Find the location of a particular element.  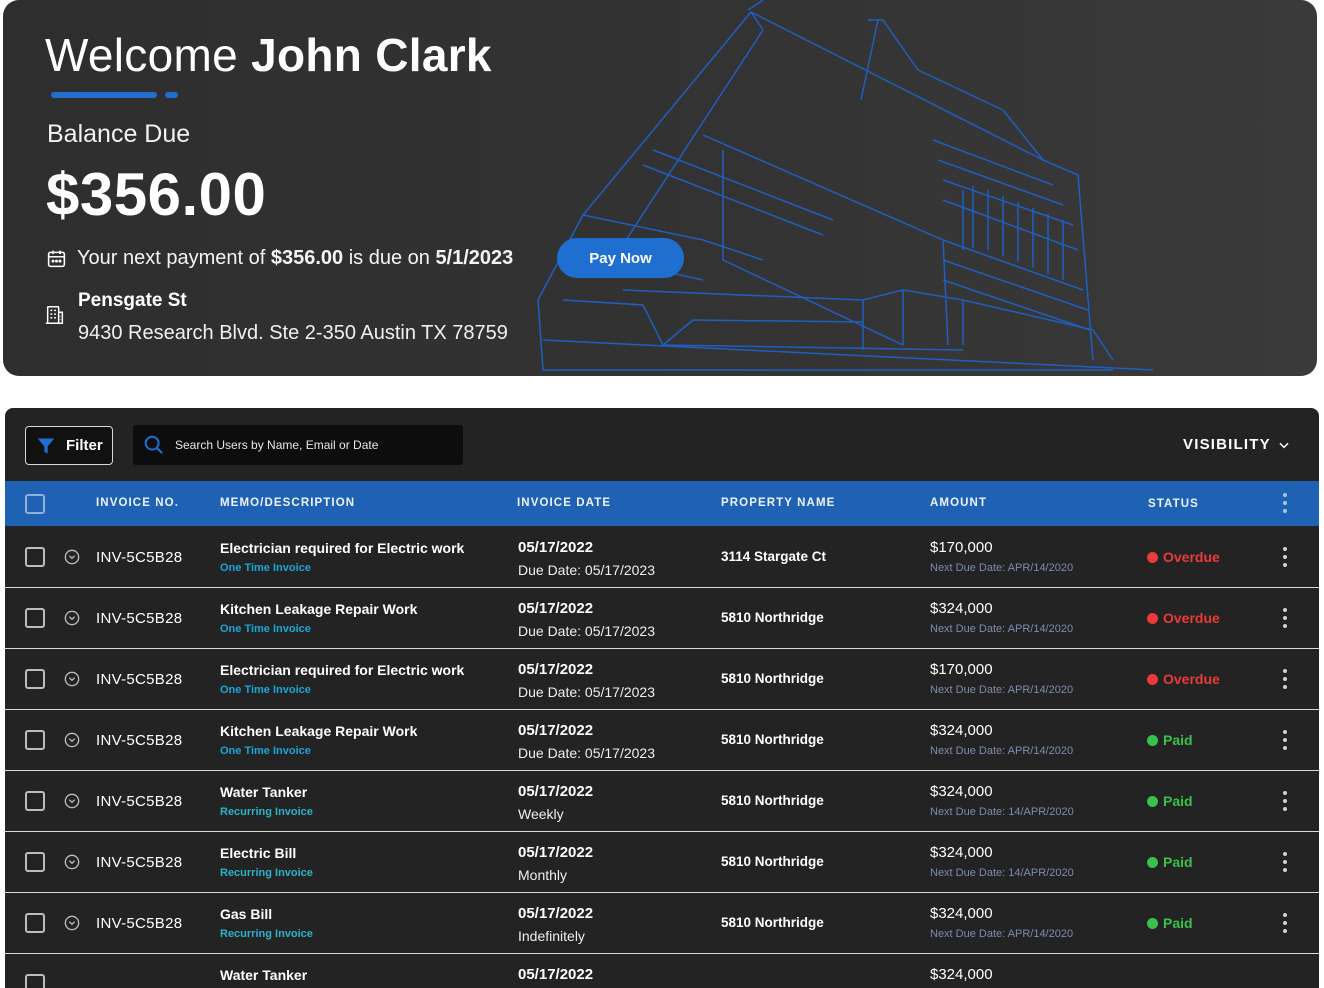

memo-title: Gas Bill is located at coordinates (246, 914).